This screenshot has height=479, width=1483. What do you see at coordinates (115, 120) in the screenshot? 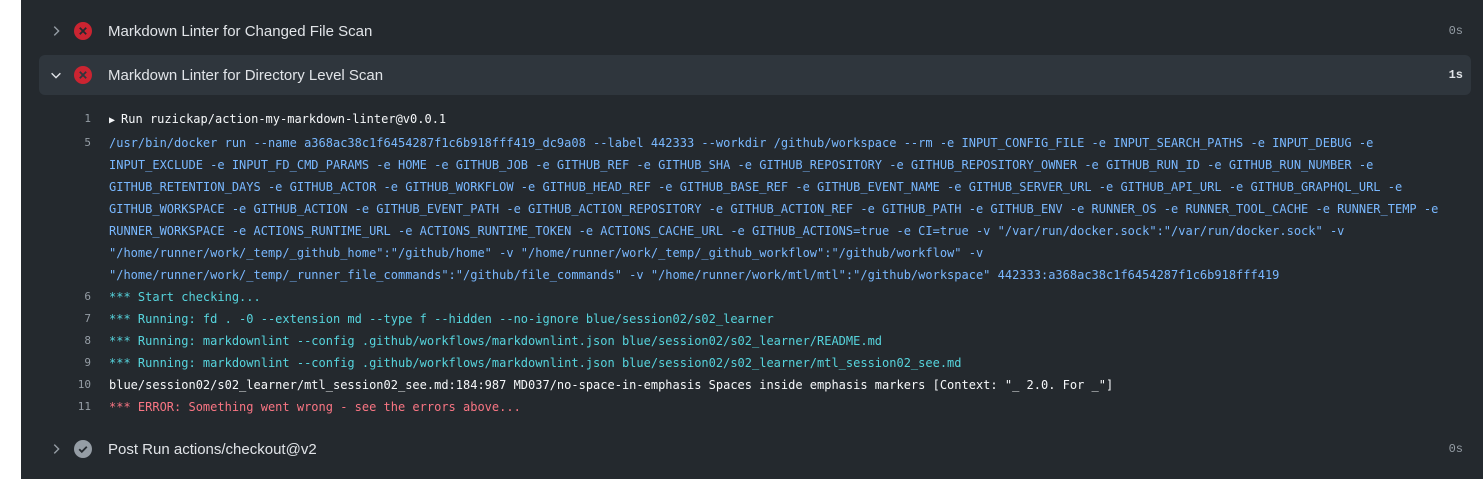
I see `triangle-right-icon: ▶` at bounding box center [115, 120].